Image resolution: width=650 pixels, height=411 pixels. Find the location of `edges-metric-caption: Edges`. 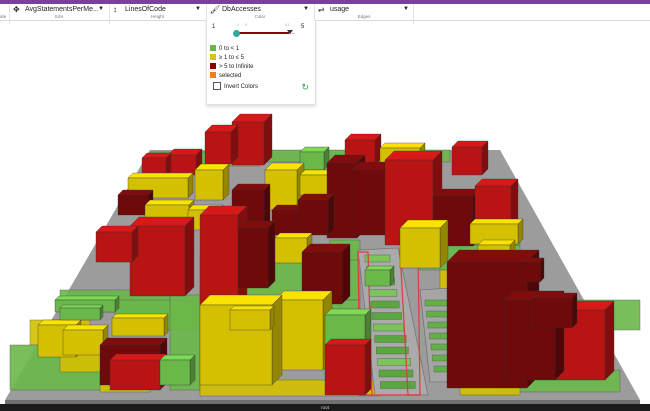

edges-metric-caption: Edges is located at coordinates (364, 16).